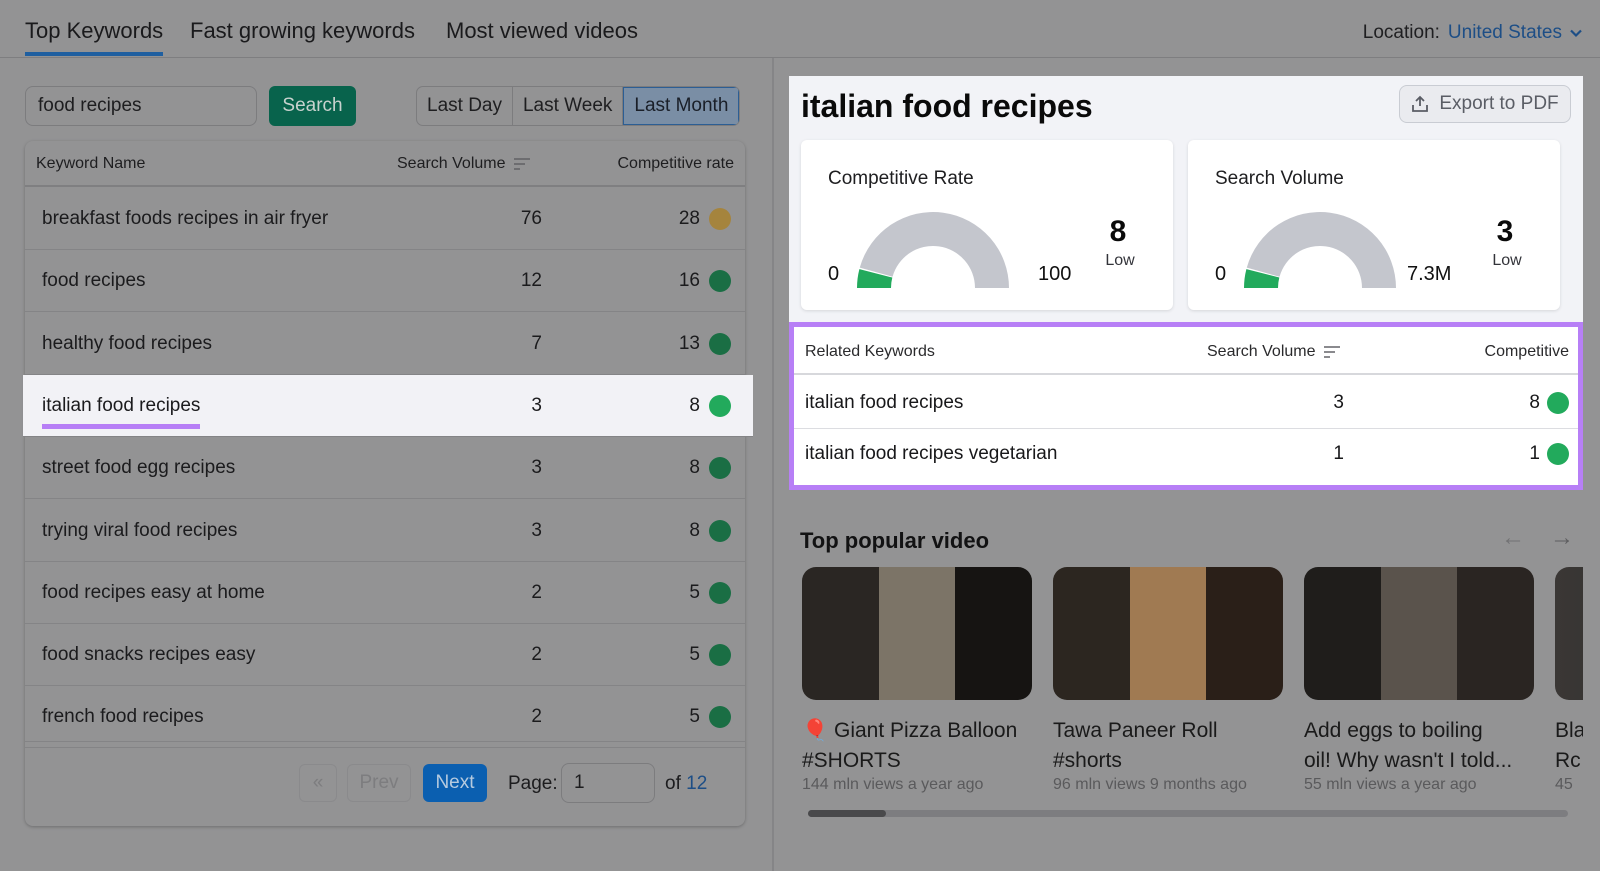 The width and height of the screenshot is (1600, 871). What do you see at coordinates (138, 468) in the screenshot?
I see `keyword-name: street food egg recipes` at bounding box center [138, 468].